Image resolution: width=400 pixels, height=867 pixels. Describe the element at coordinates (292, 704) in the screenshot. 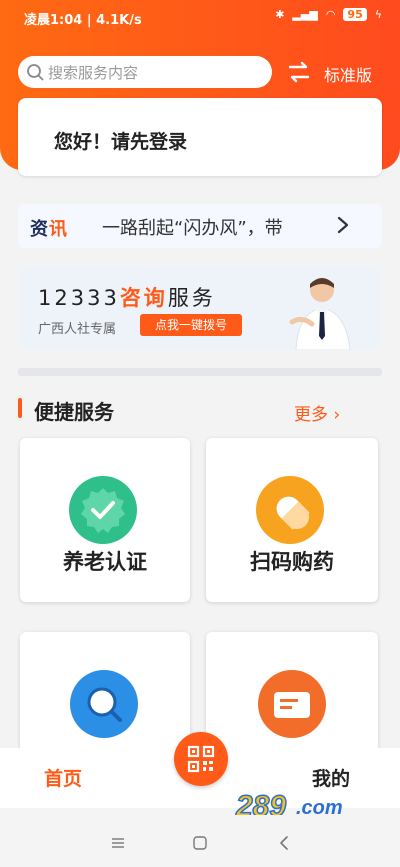

I see `card-icon` at that location.